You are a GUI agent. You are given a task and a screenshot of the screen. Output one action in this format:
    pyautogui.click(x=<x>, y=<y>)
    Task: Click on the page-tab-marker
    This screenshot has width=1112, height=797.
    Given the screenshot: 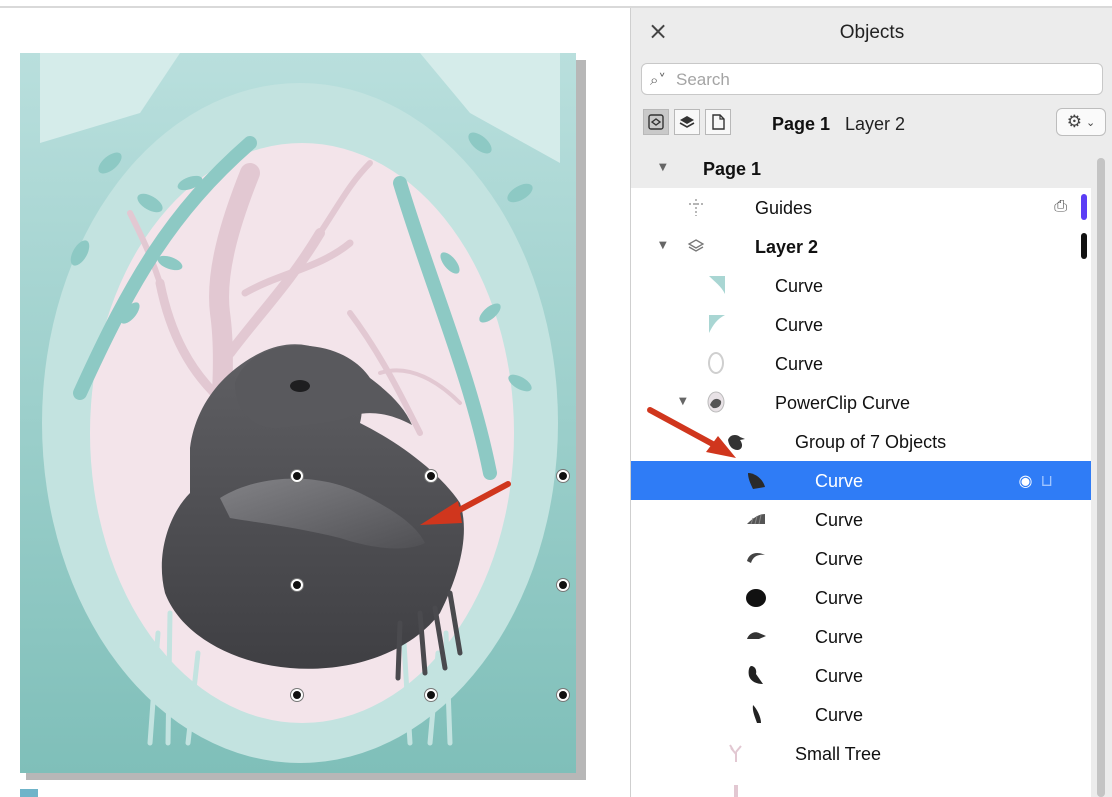 What is the action you would take?
    pyautogui.click(x=29, y=793)
    